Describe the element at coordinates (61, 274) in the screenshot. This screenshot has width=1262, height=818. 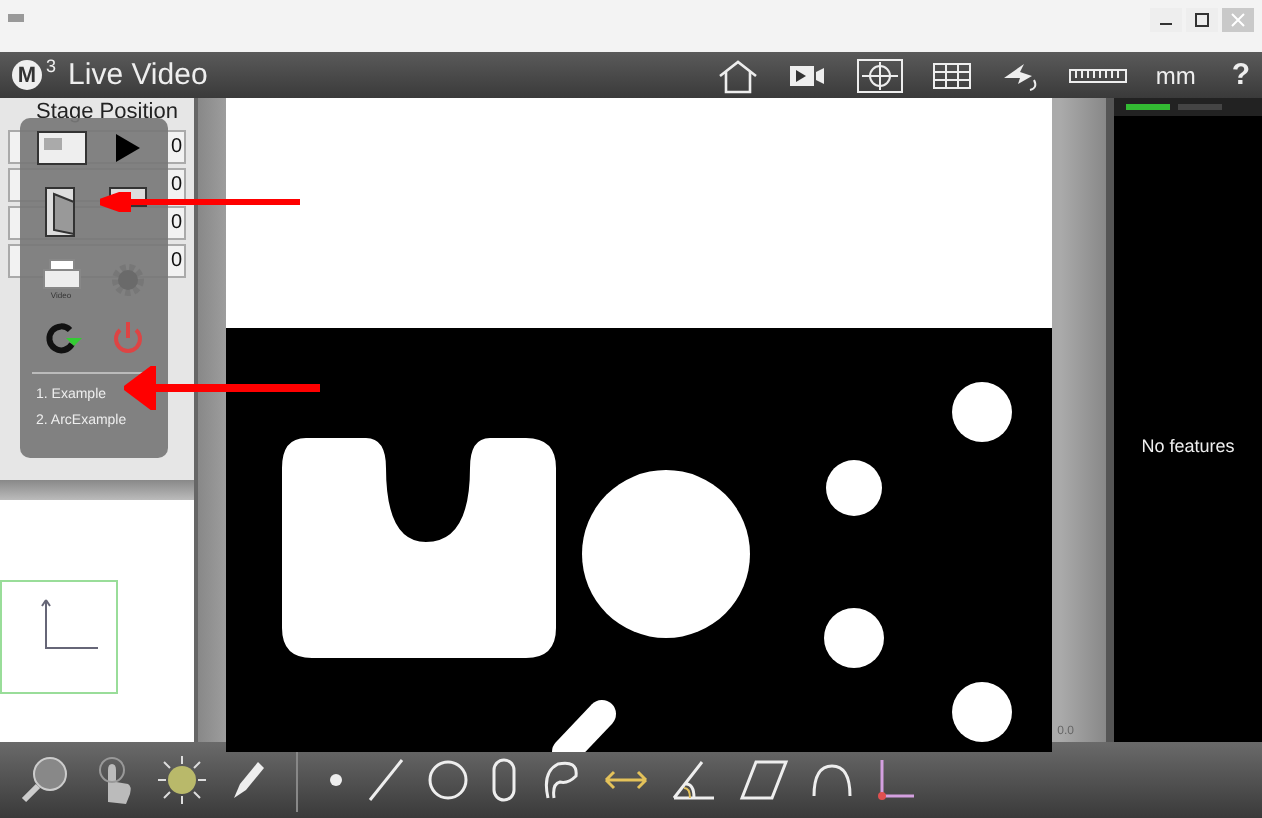
I see `printer-icon` at that location.